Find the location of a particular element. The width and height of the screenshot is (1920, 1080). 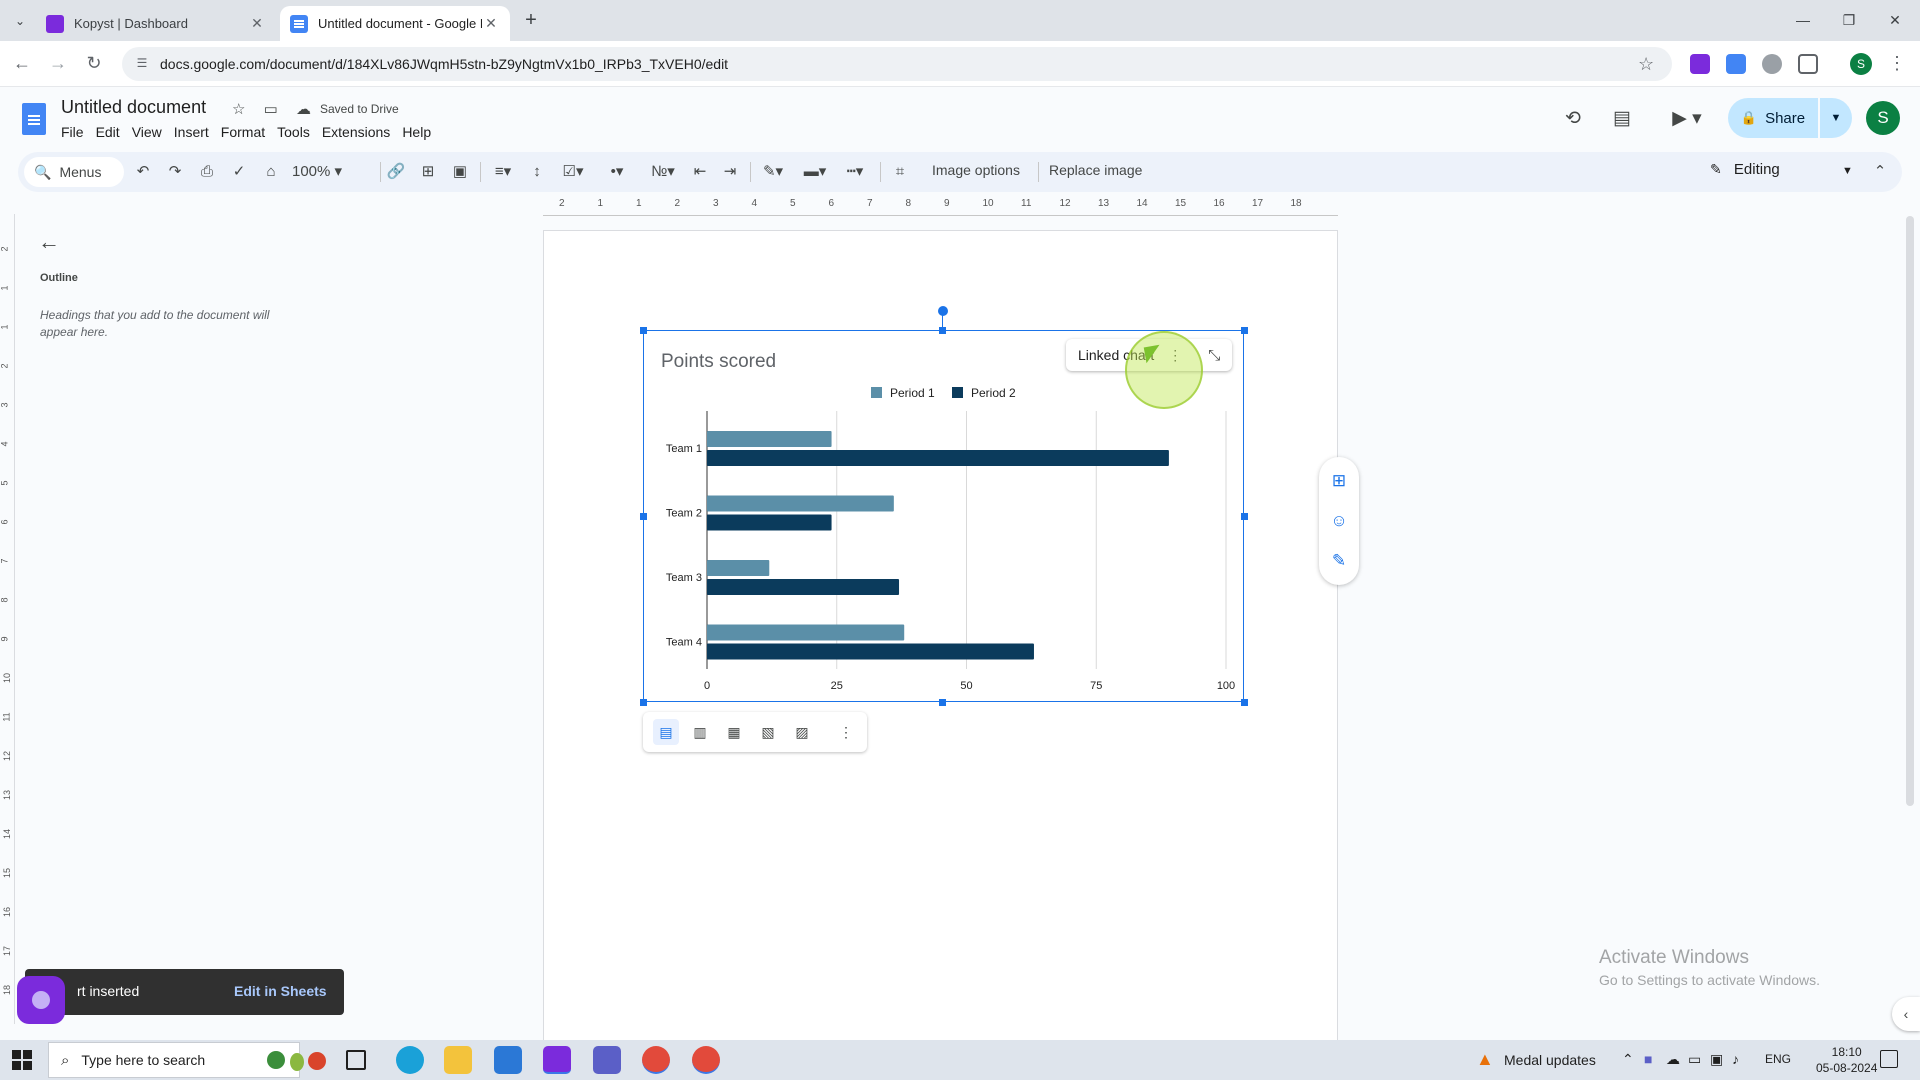

menu-tools: Tools is located at coordinates (293, 132).